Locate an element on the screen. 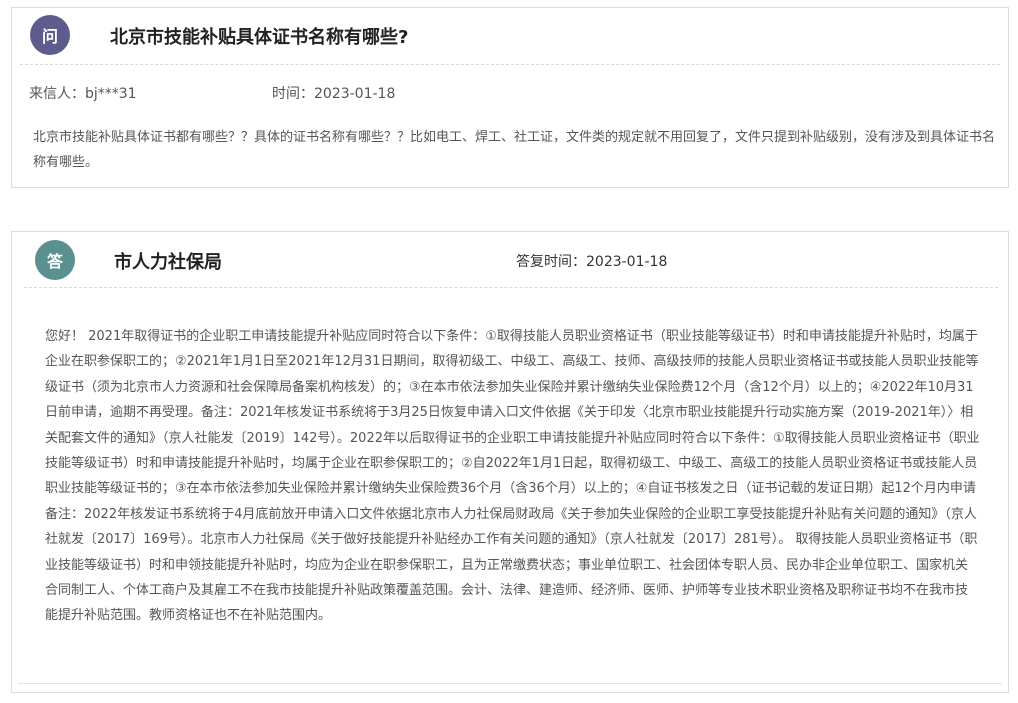  question-time: 时间：2023-01-18 is located at coordinates (334, 94).